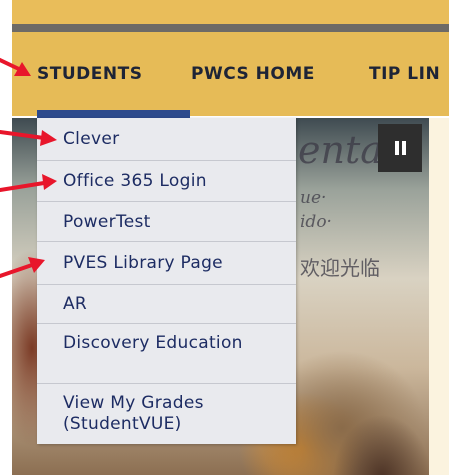  What do you see at coordinates (166, 222) in the screenshot?
I see `menu-item-powertest: PowerTest` at bounding box center [166, 222].